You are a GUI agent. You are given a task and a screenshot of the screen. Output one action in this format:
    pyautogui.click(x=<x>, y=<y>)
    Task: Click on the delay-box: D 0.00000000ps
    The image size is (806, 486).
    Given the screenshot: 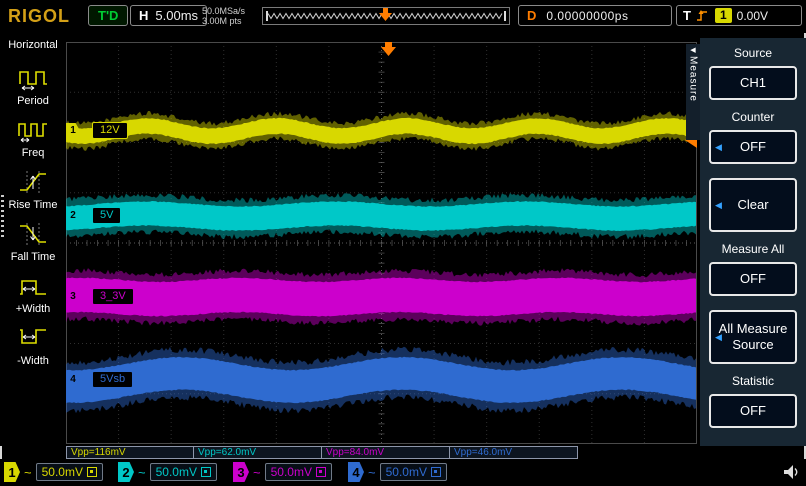 What is the action you would take?
    pyautogui.click(x=595, y=15)
    